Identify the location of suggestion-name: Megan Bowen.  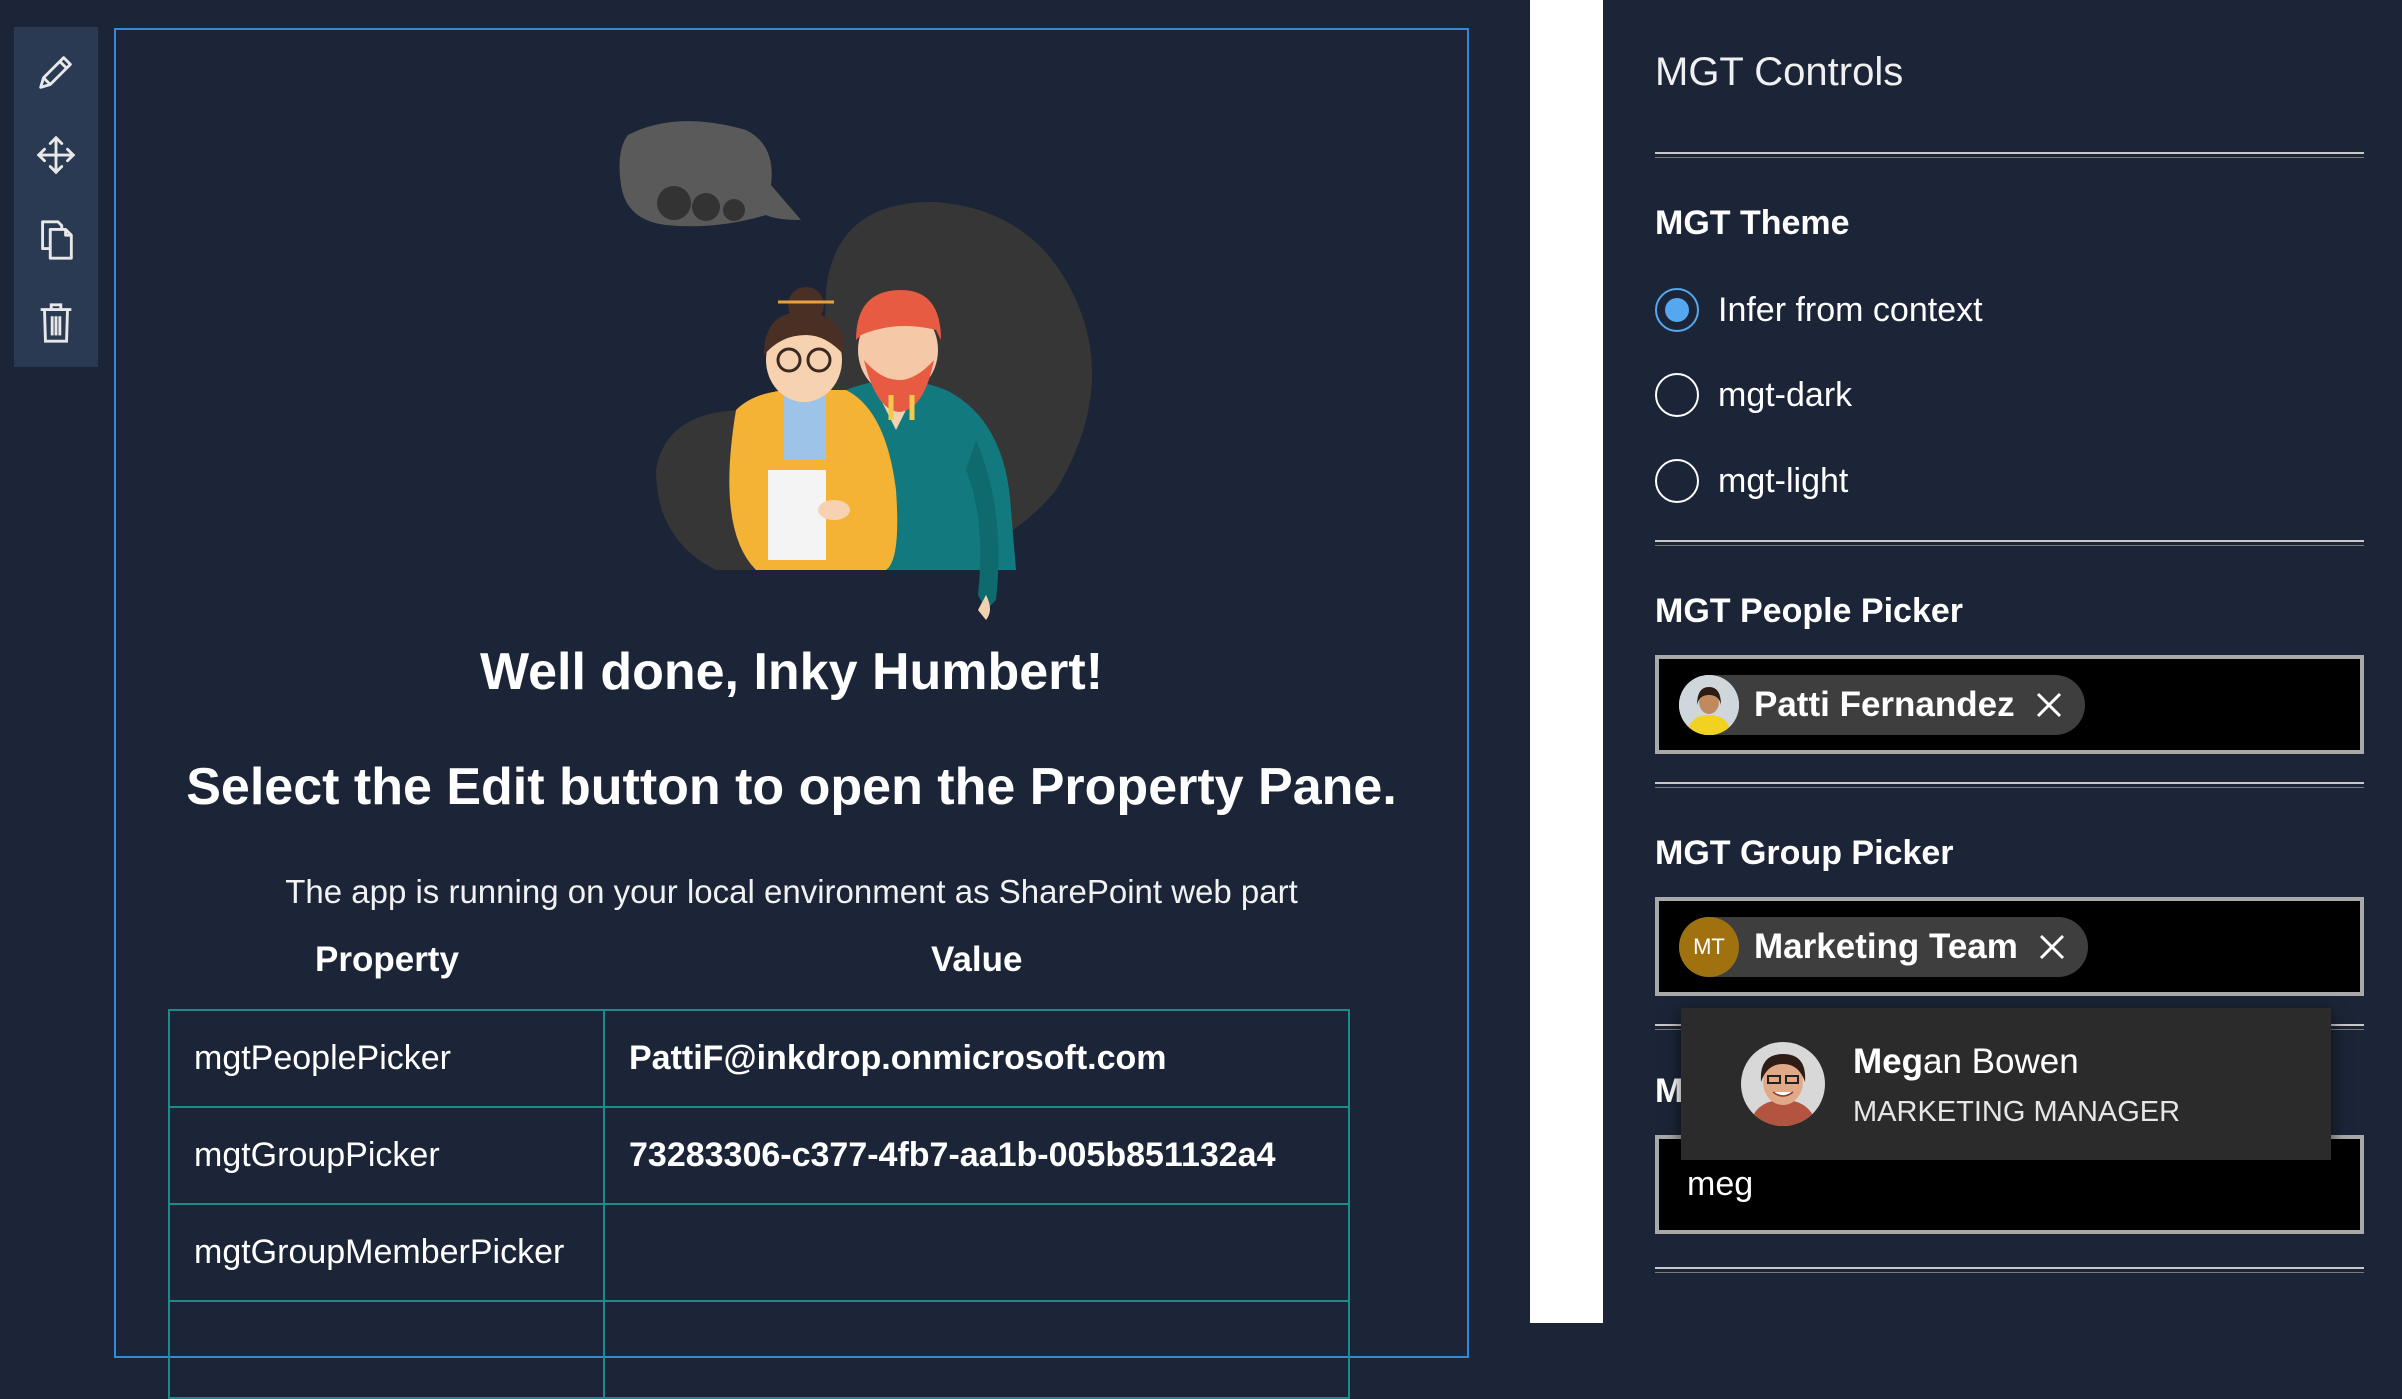
(1966, 1062).